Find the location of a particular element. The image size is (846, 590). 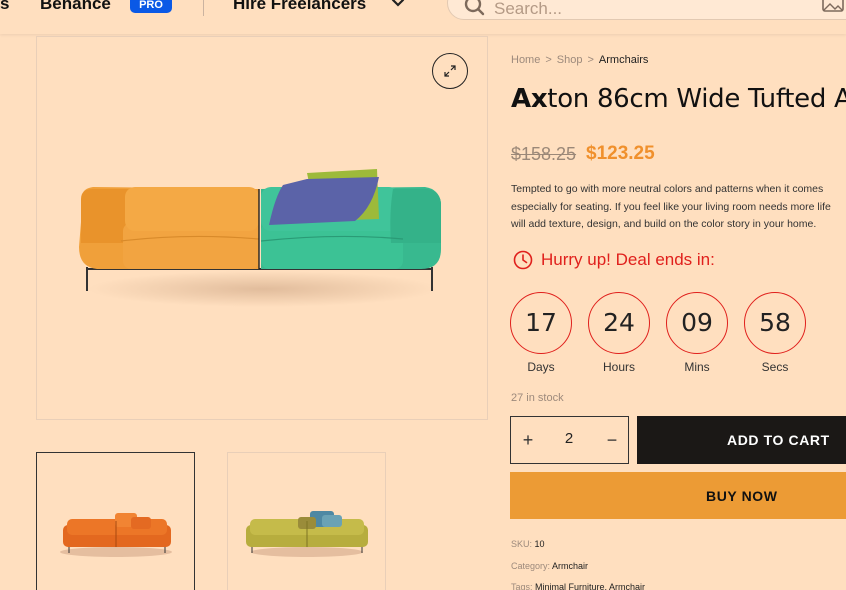

countdown-mins-label: Mins is located at coordinates (697, 367).